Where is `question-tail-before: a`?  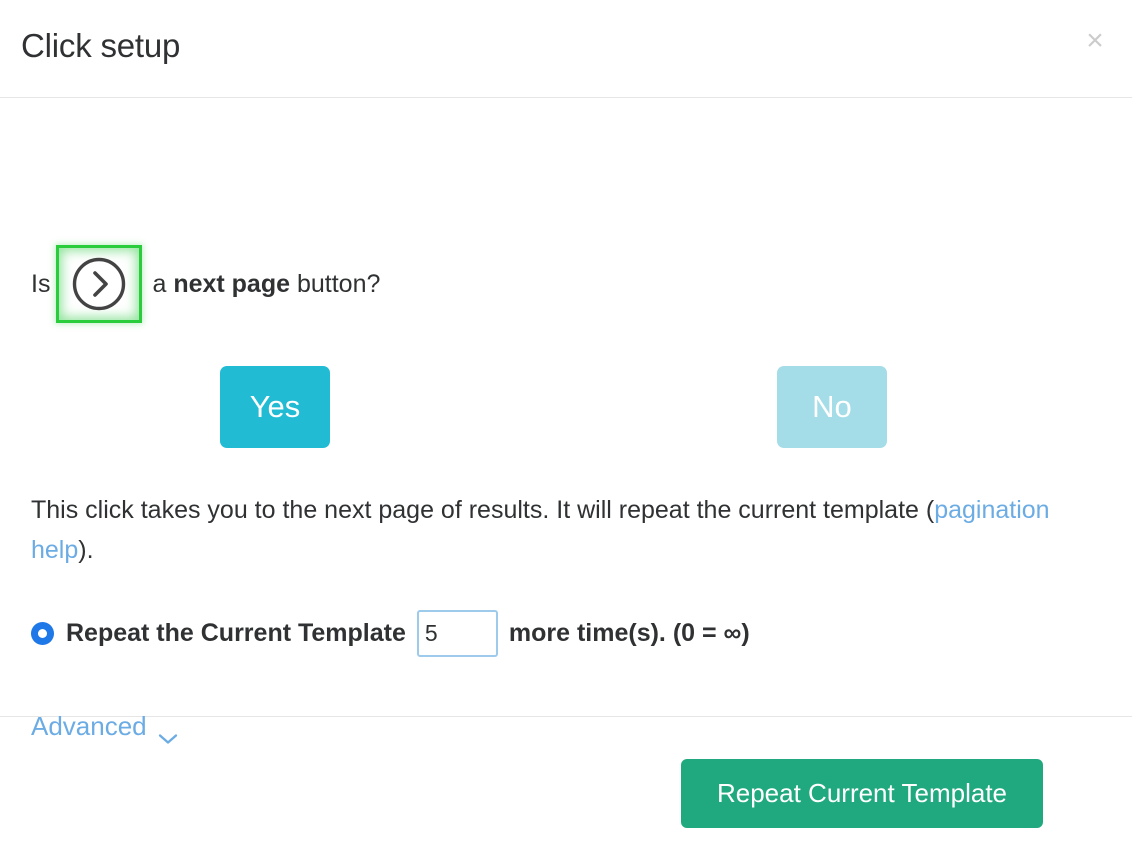
question-tail-before: a is located at coordinates (163, 284).